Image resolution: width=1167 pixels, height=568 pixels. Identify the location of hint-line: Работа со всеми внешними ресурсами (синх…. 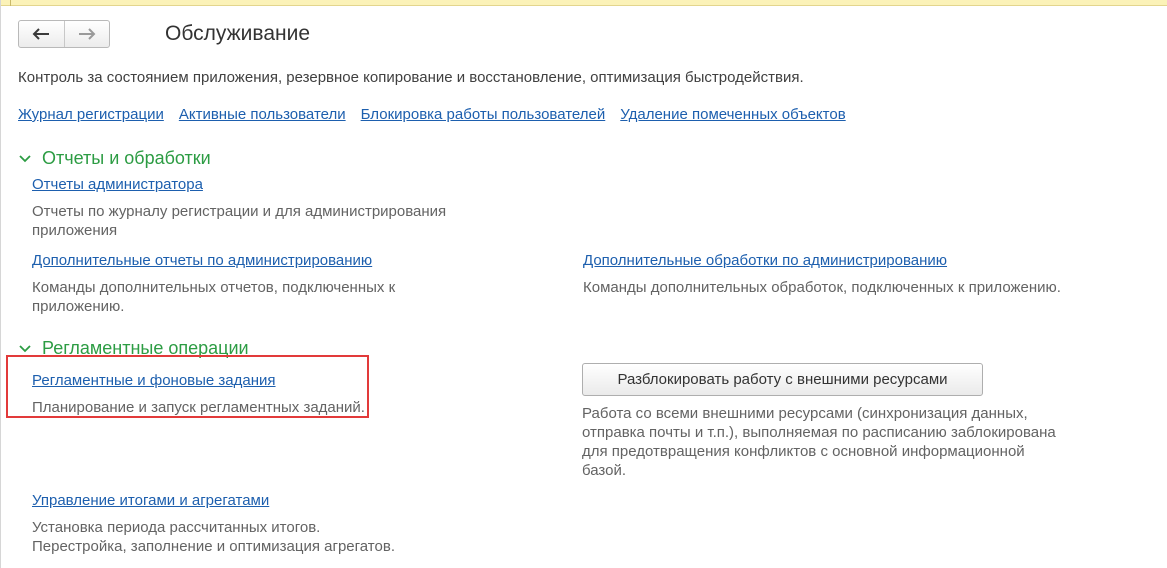
(805, 413).